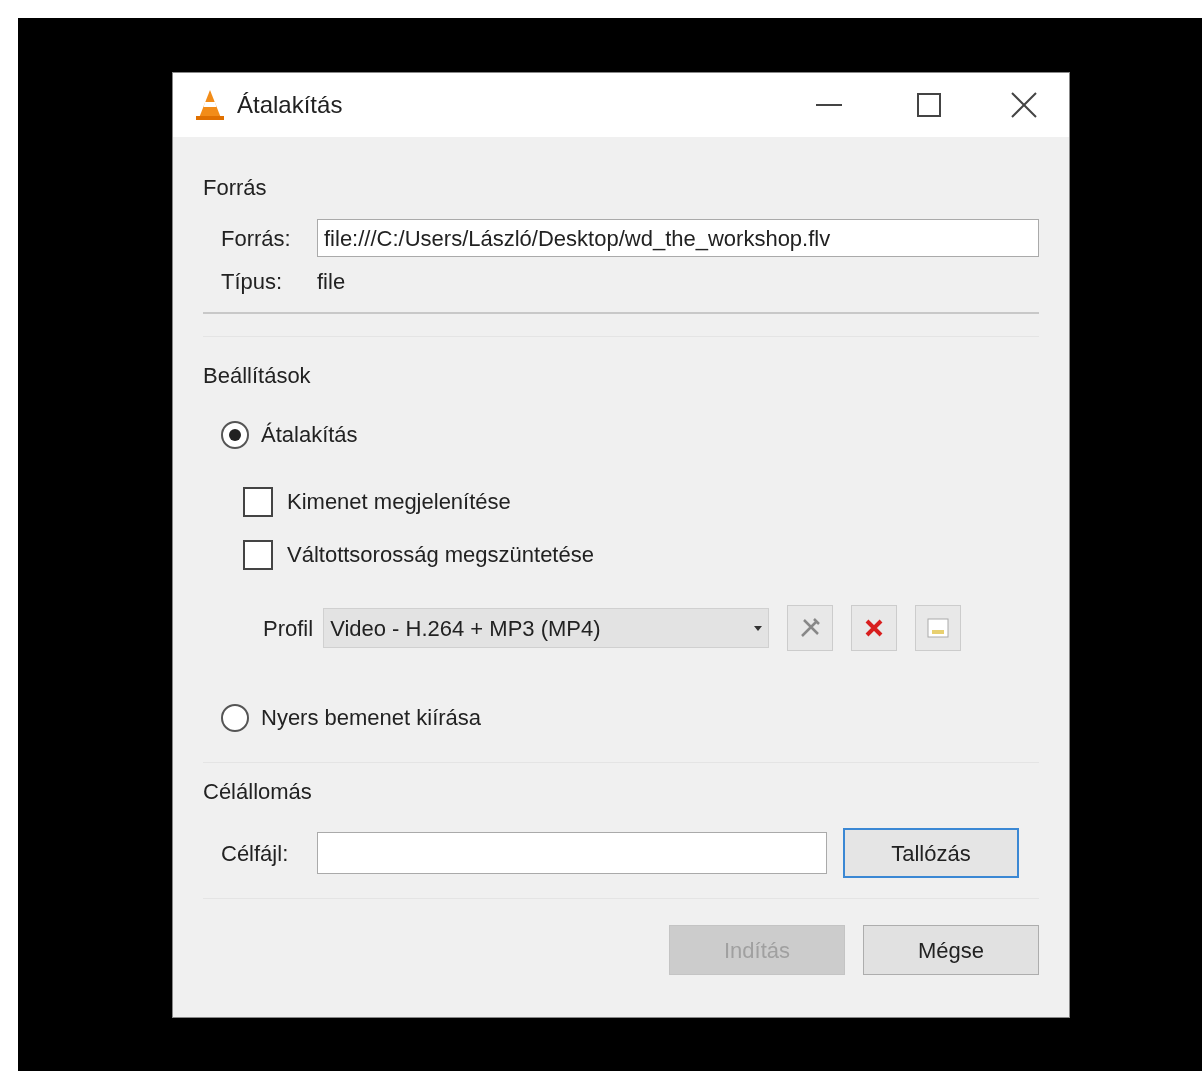 This screenshot has height=1071, width=1202. Describe the element at coordinates (331, 282) in the screenshot. I see `type-value: file` at that location.